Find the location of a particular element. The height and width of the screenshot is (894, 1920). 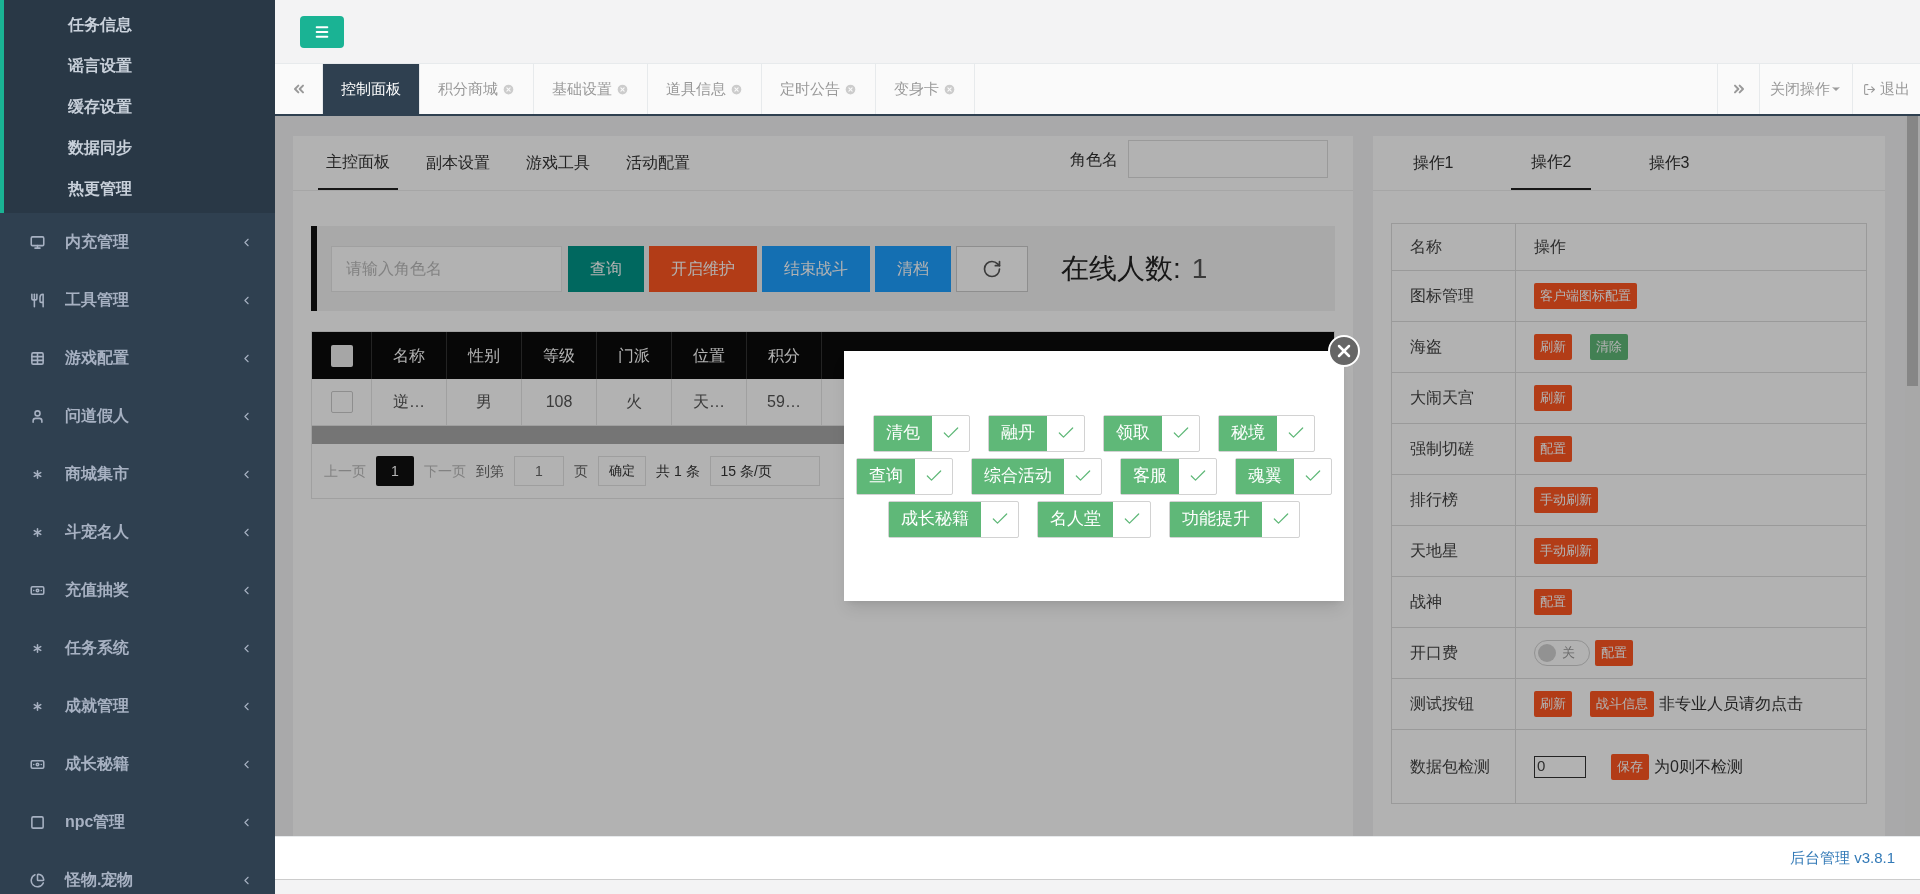

panel-tab: 副本设置 is located at coordinates (458, 163).